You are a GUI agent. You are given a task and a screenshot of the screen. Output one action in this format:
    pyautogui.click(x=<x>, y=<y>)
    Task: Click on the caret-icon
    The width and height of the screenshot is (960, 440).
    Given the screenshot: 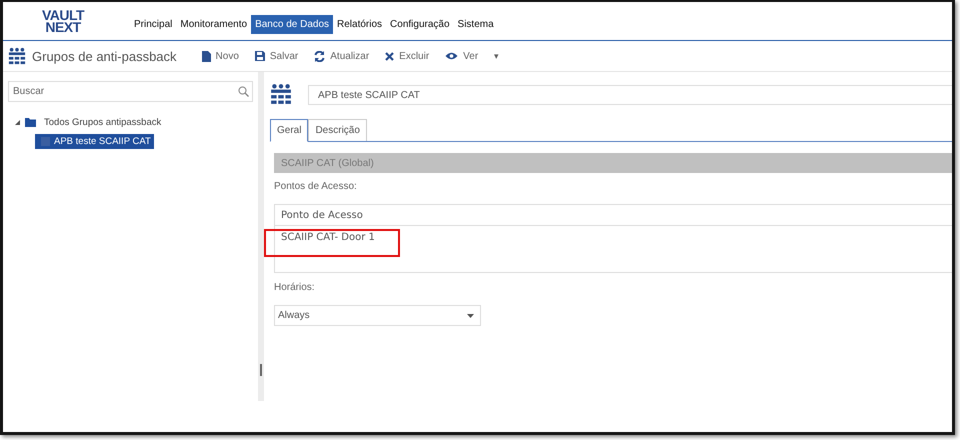 What is the action you would take?
    pyautogui.click(x=470, y=316)
    